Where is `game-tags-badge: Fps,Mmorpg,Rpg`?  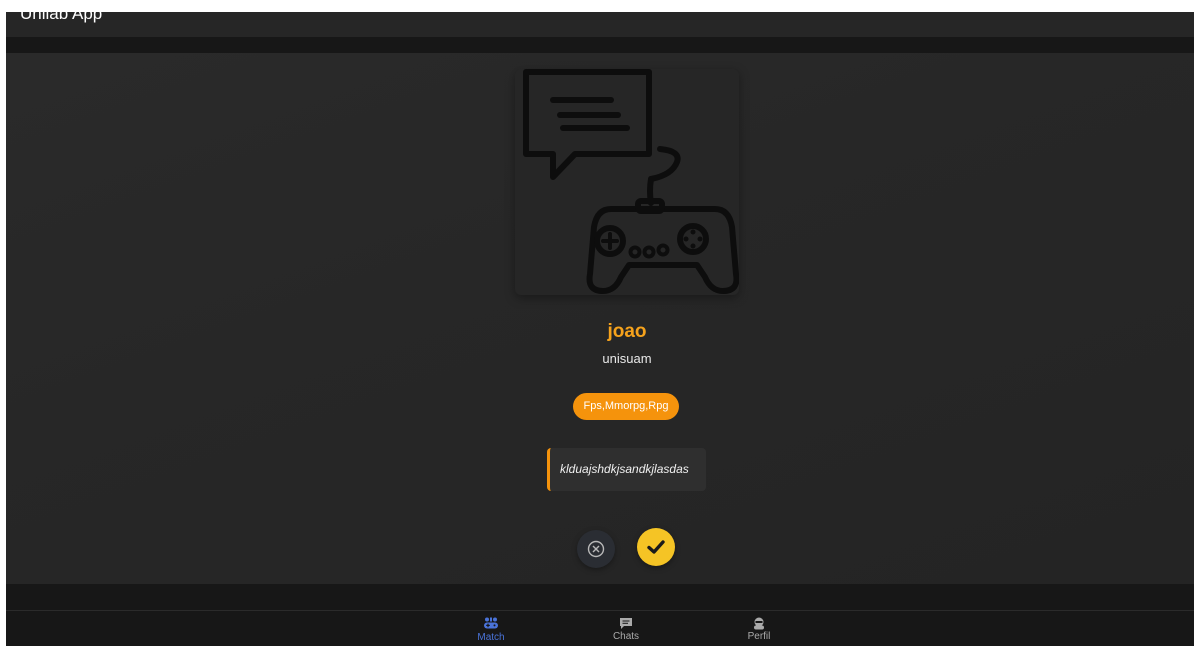 game-tags-badge: Fps,Mmorpg,Rpg is located at coordinates (626, 406).